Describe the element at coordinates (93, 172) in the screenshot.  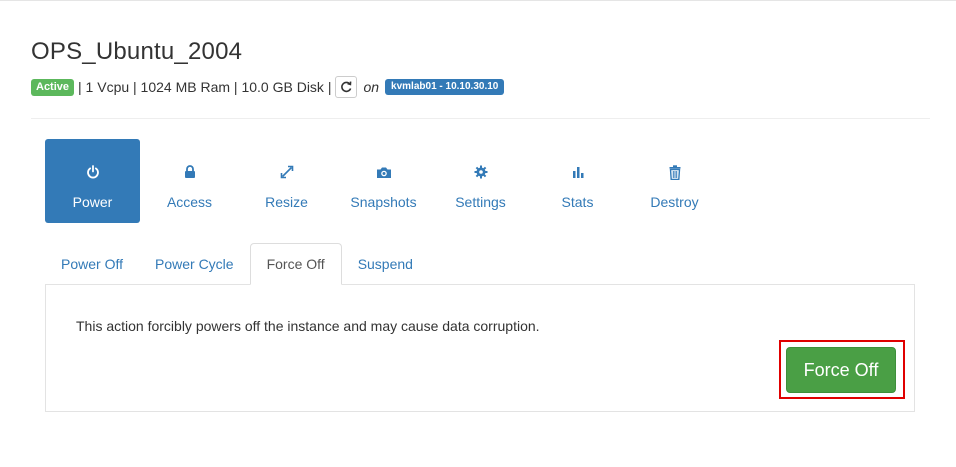
I see `power-icon` at that location.